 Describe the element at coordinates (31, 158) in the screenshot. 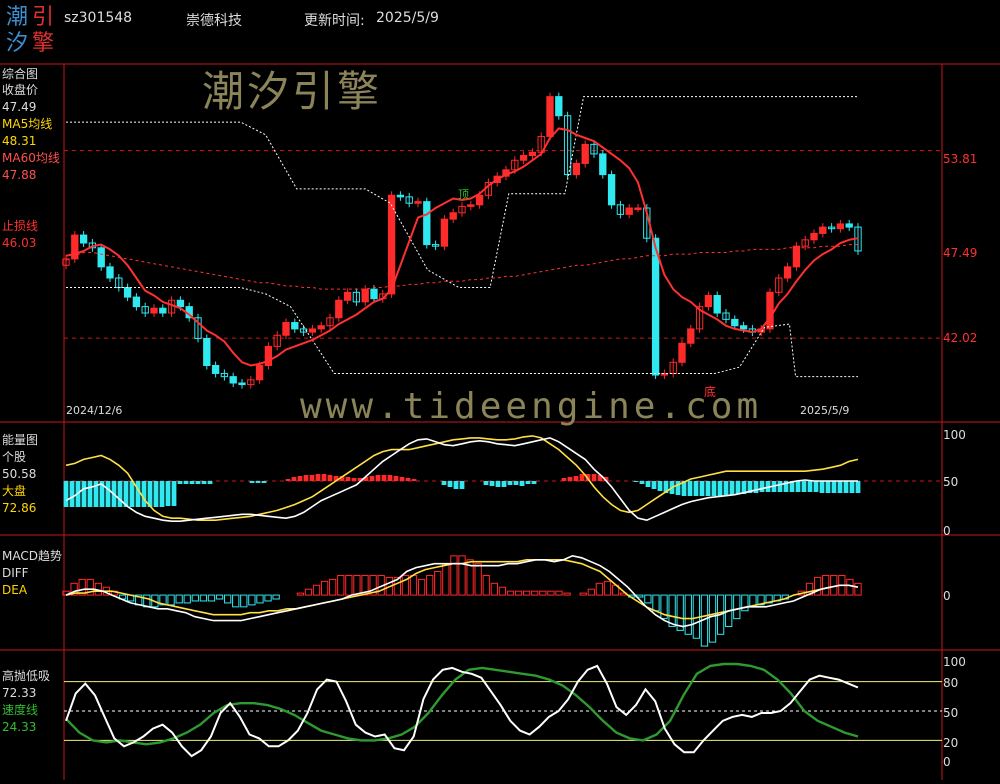

I see `ma60-label: MA60均线` at that location.